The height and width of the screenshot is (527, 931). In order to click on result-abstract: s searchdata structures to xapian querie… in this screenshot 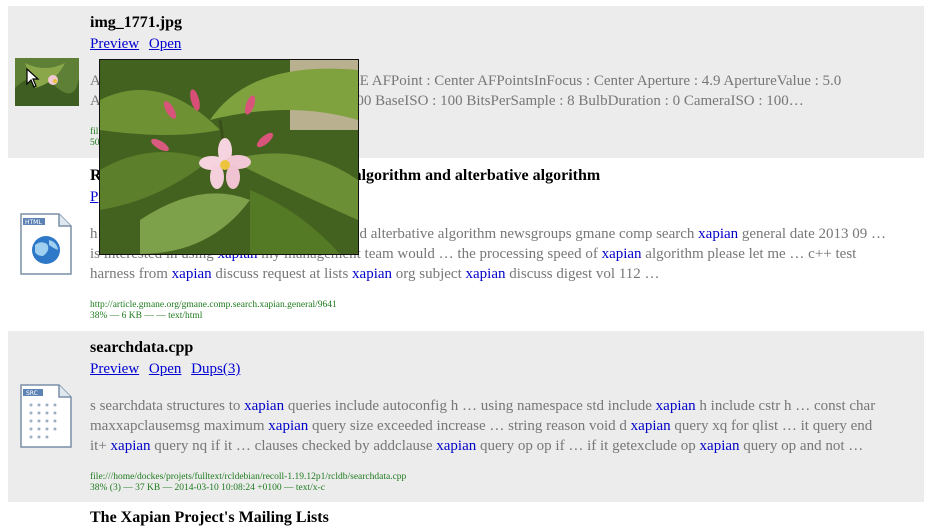, I will do `click(483, 426)`.